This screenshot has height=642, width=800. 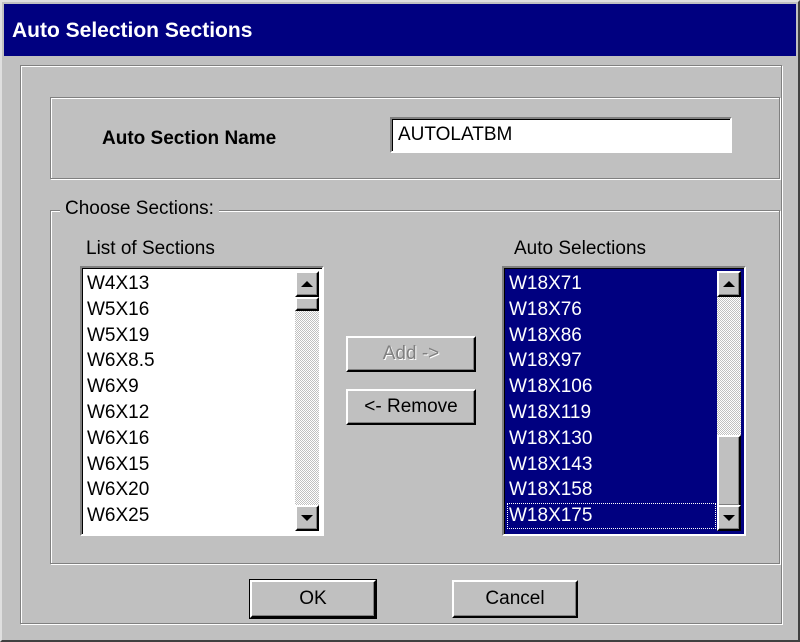 I want to click on auto-selections-label: Auto Selections, so click(x=580, y=248).